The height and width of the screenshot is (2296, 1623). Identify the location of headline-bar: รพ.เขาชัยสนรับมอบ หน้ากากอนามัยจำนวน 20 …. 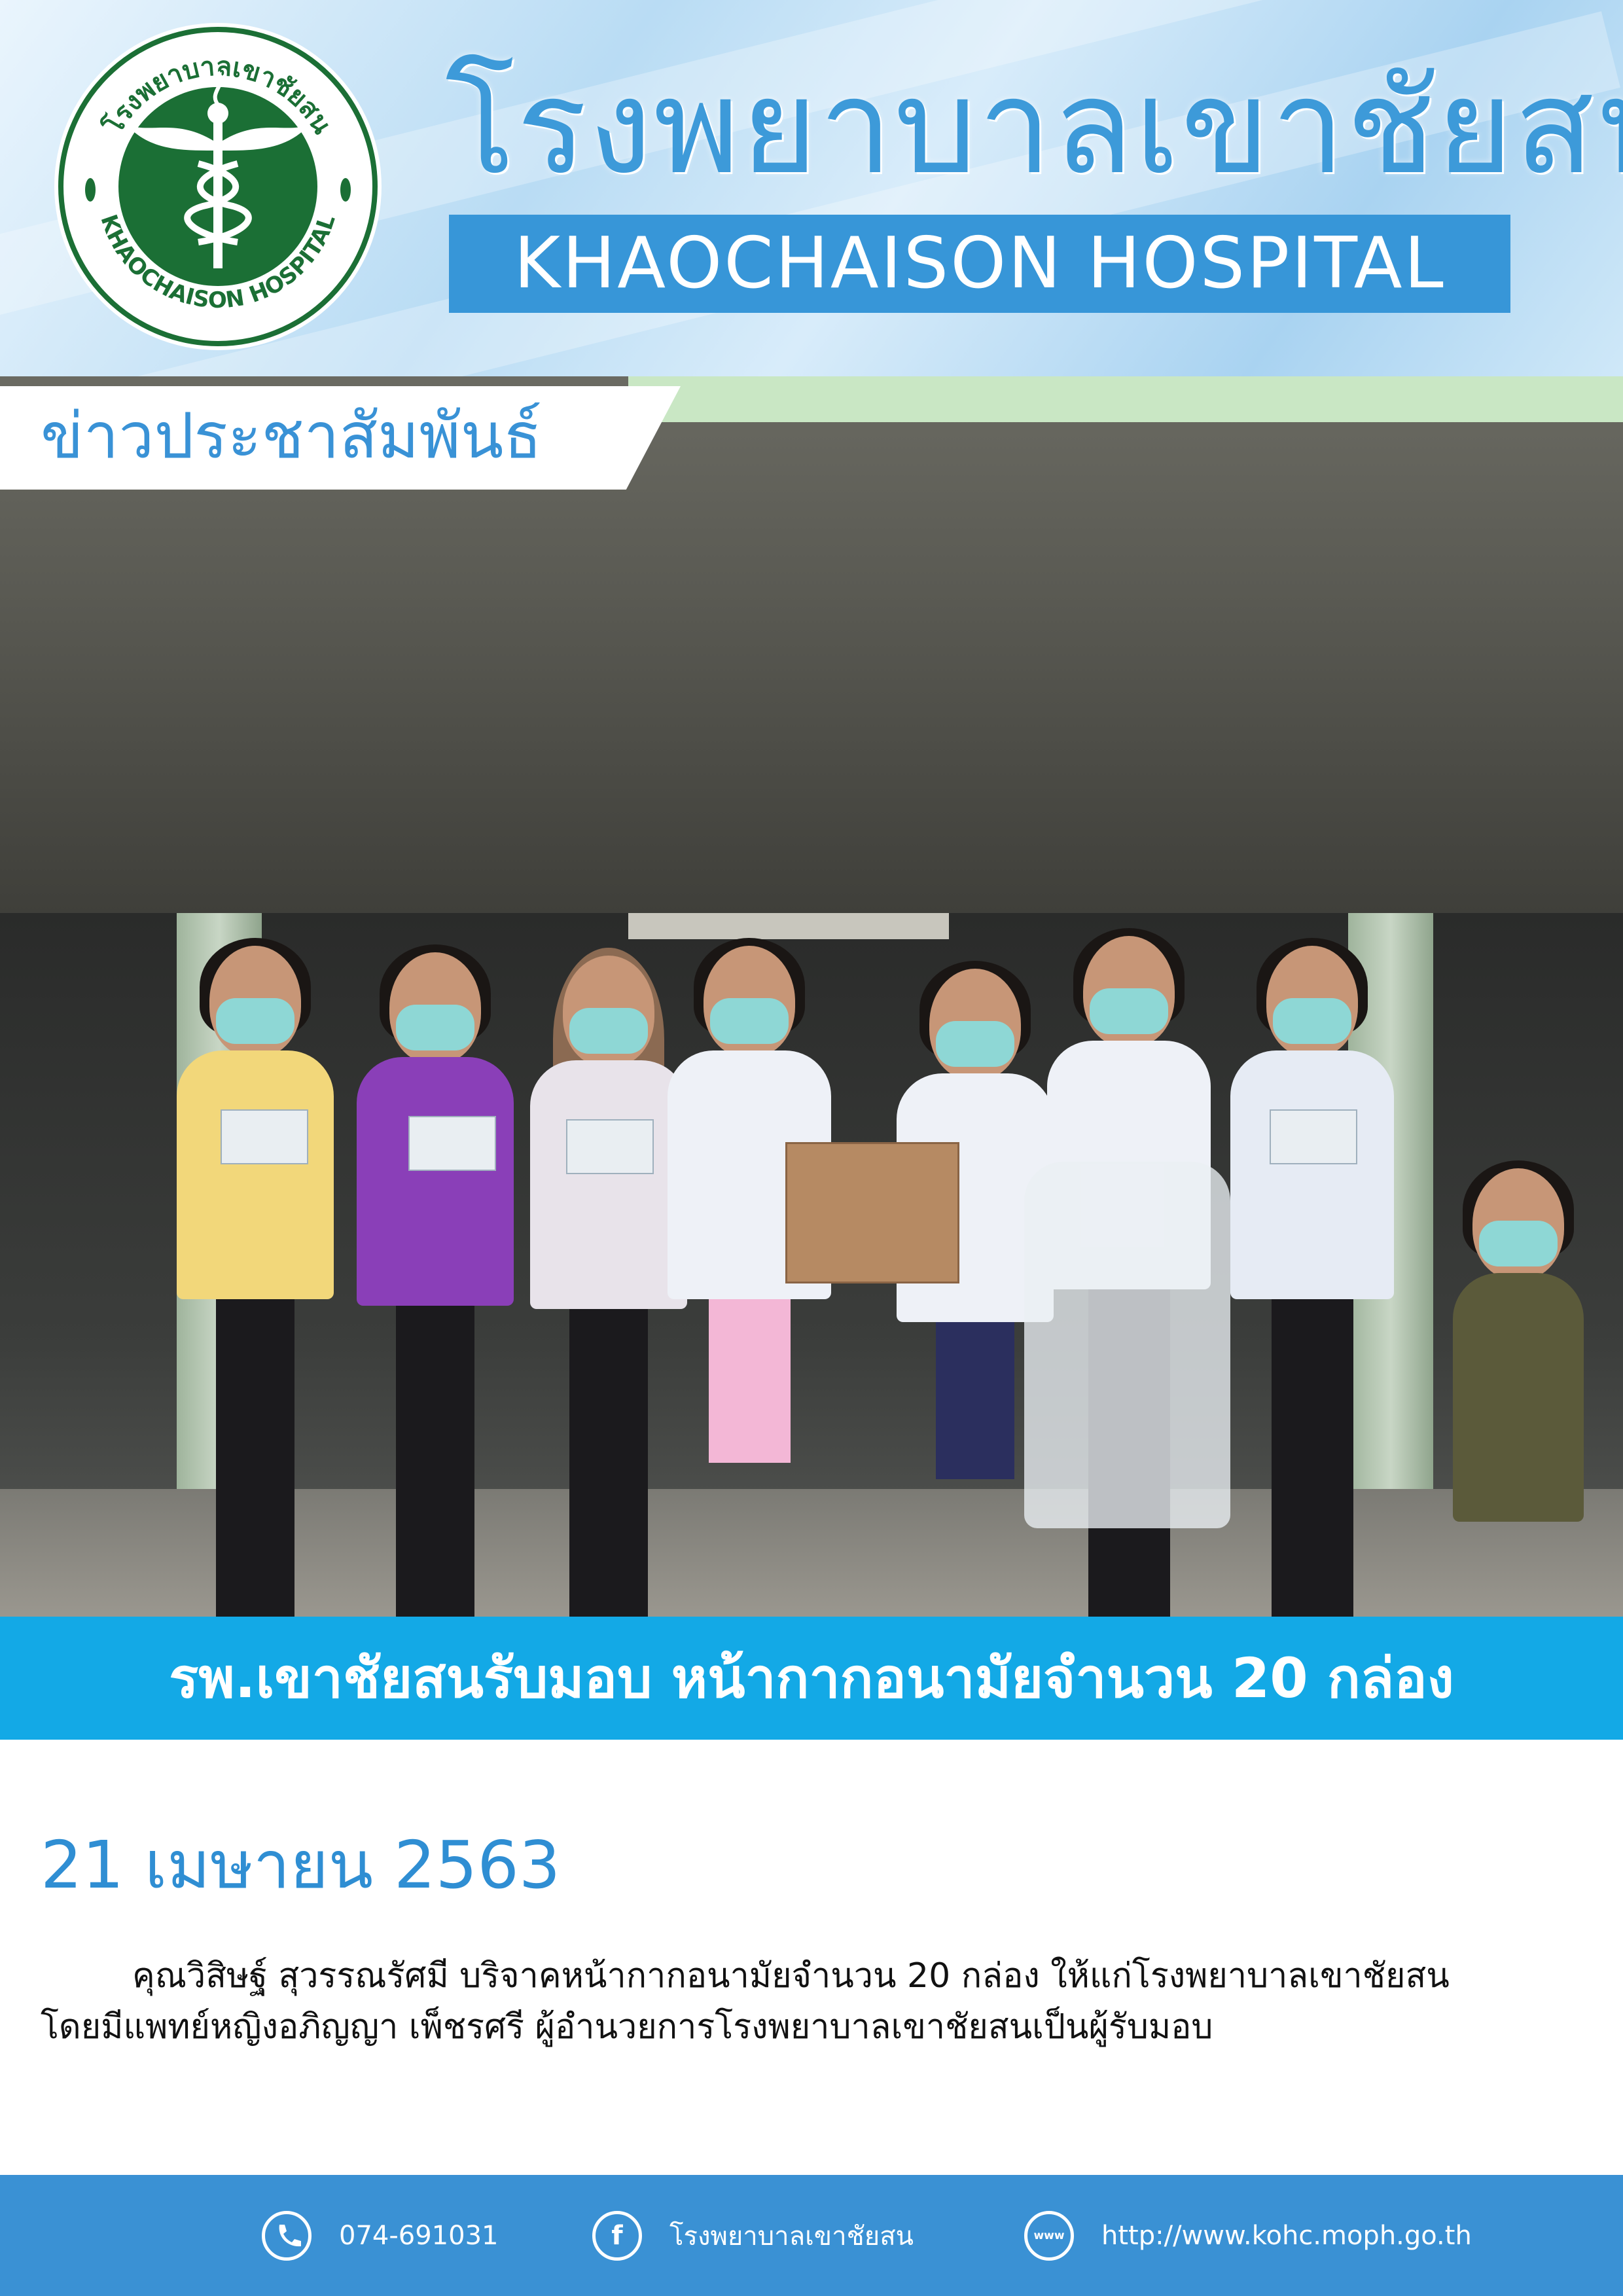
(811, 1678).